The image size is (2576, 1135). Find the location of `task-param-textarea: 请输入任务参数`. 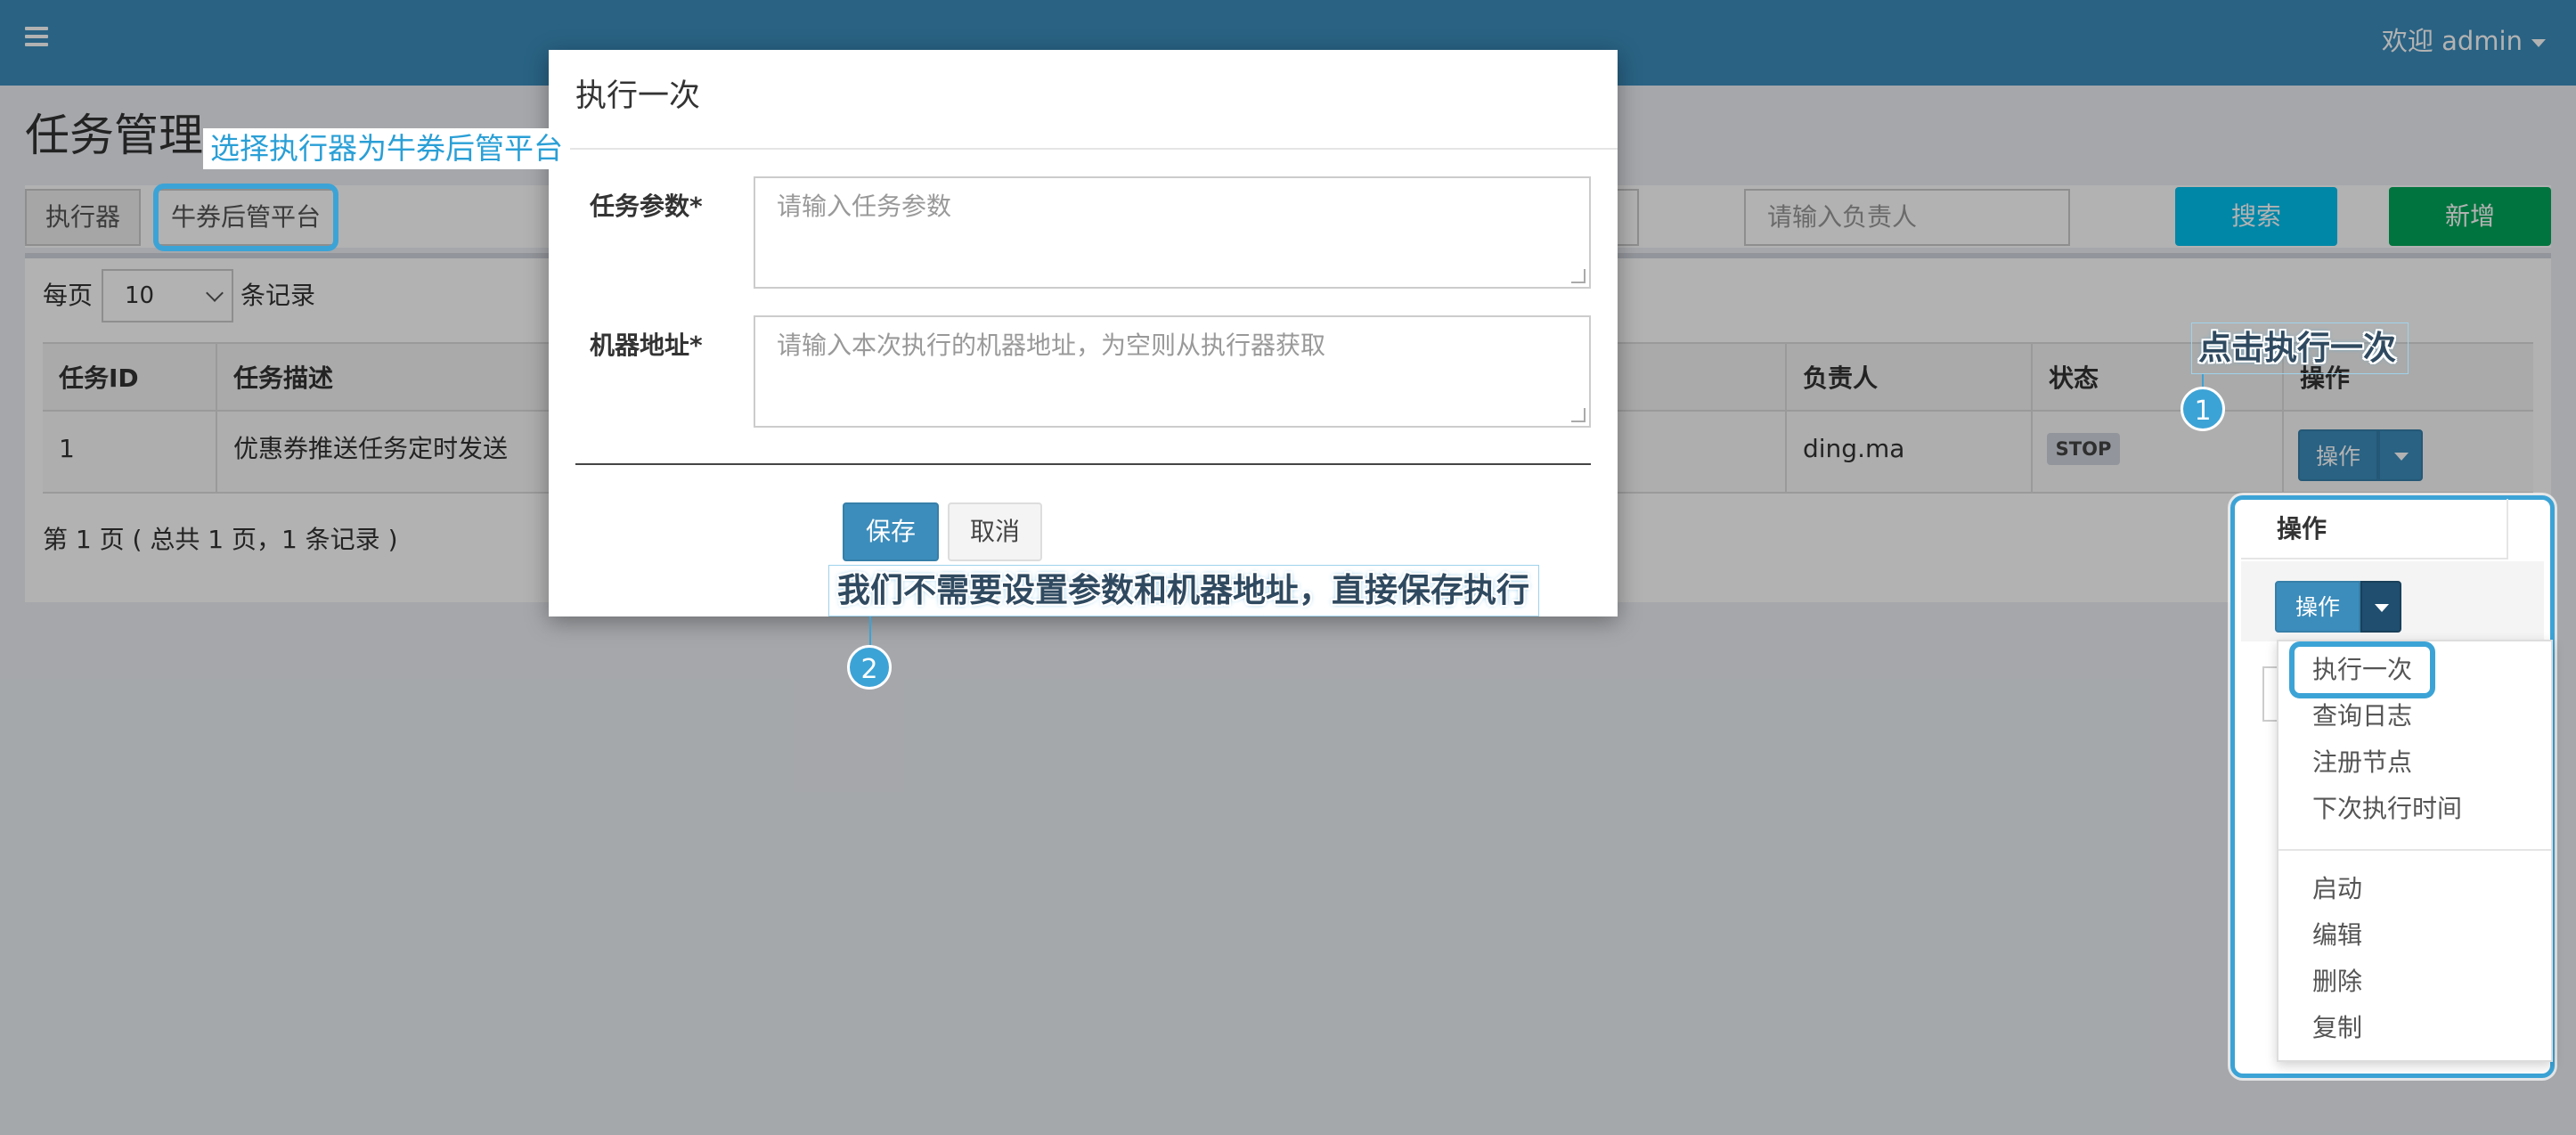

task-param-textarea: 请输入任务参数 is located at coordinates (1173, 232).